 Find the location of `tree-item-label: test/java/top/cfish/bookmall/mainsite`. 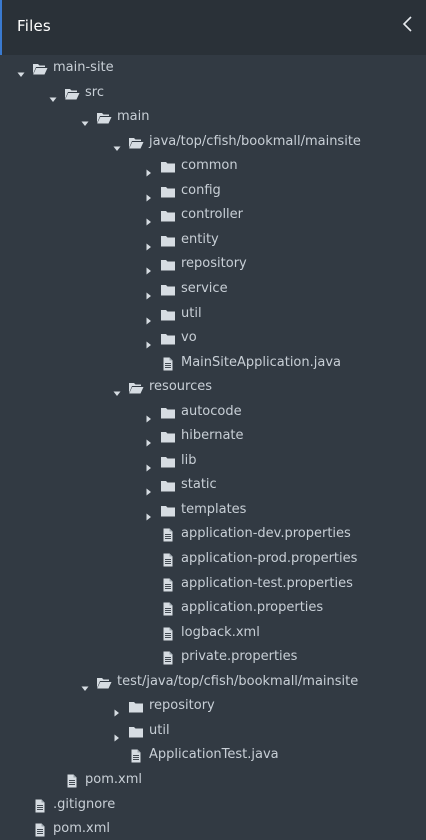

tree-item-label: test/java/top/cfish/bookmall/mainsite is located at coordinates (238, 681).